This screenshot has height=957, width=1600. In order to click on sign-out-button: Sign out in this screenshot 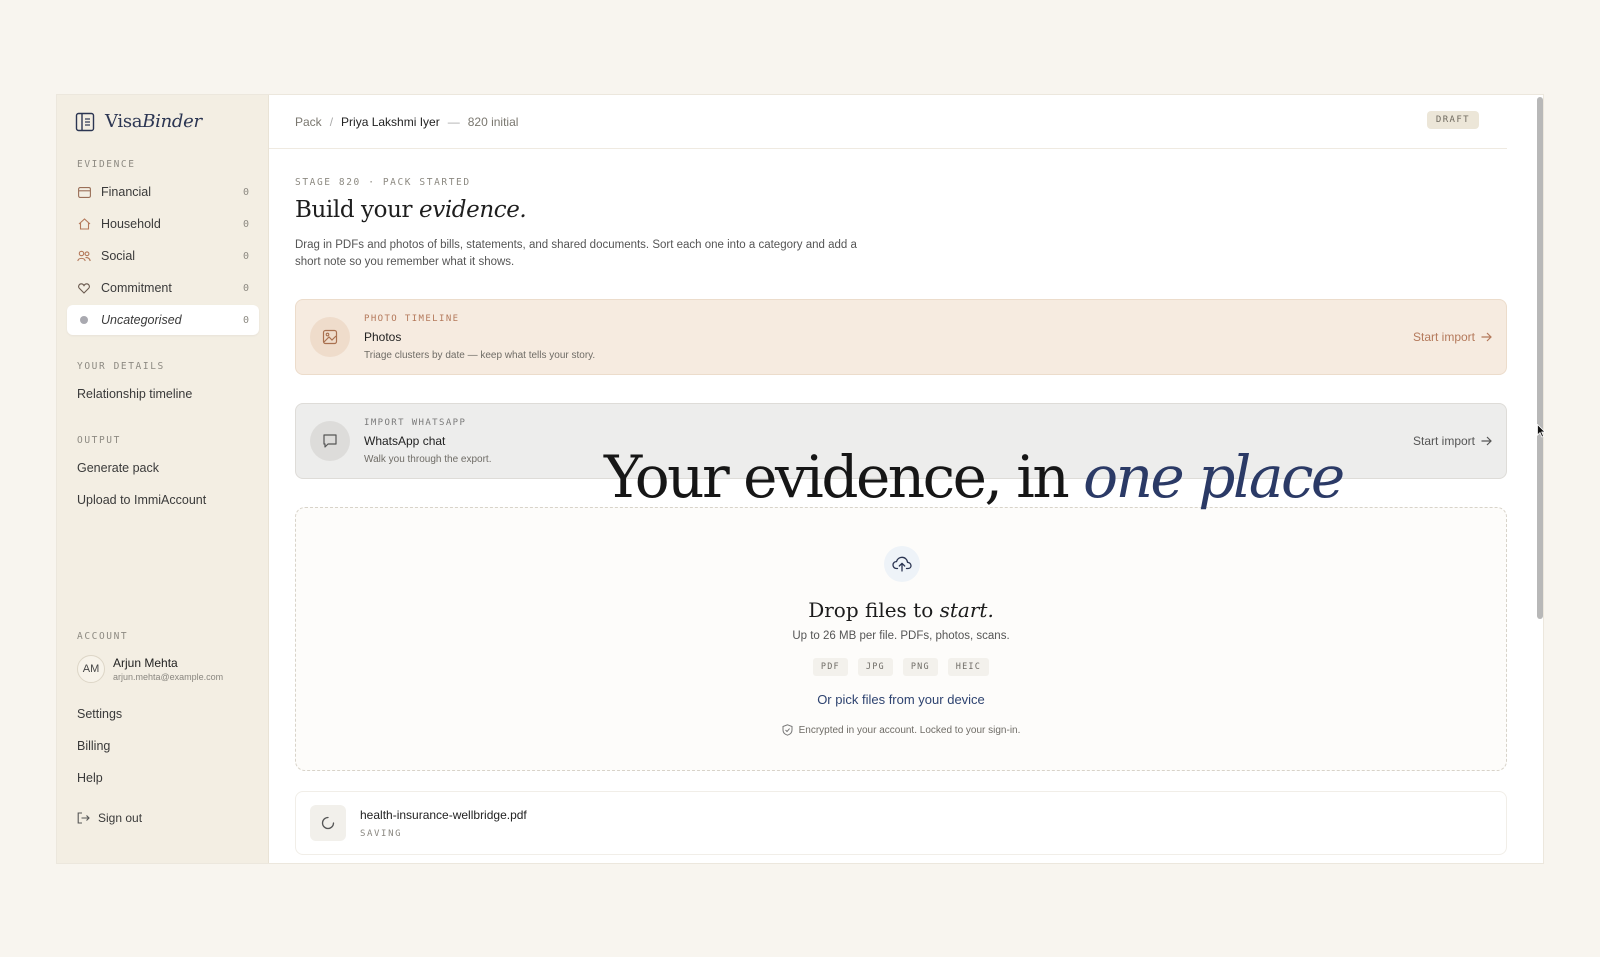, I will do `click(109, 818)`.